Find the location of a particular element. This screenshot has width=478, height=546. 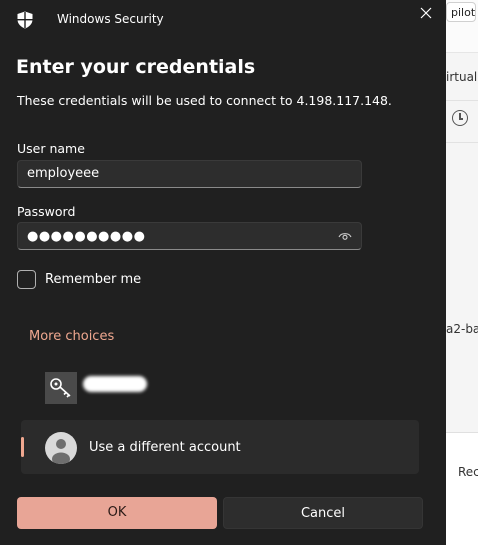

clock-icon is located at coordinates (460, 118).